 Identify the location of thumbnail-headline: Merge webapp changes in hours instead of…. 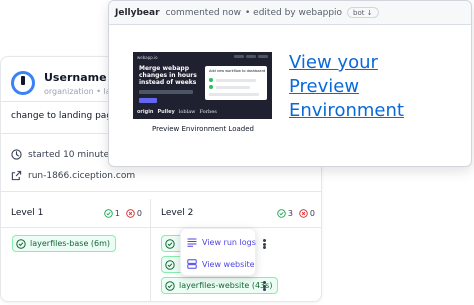
(168, 75).